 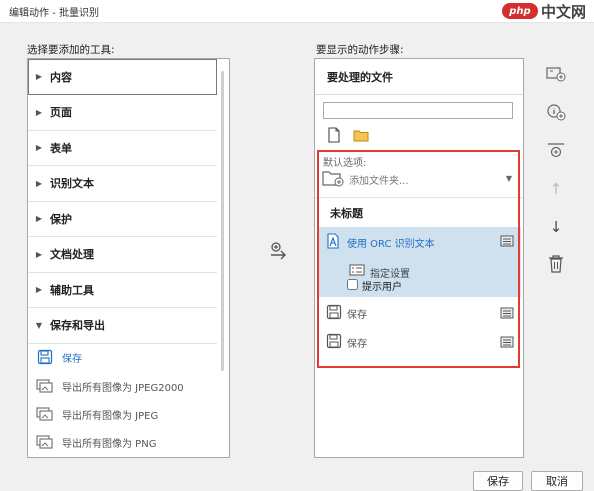 I want to click on tool-category-label: 表单, so click(x=61, y=148).